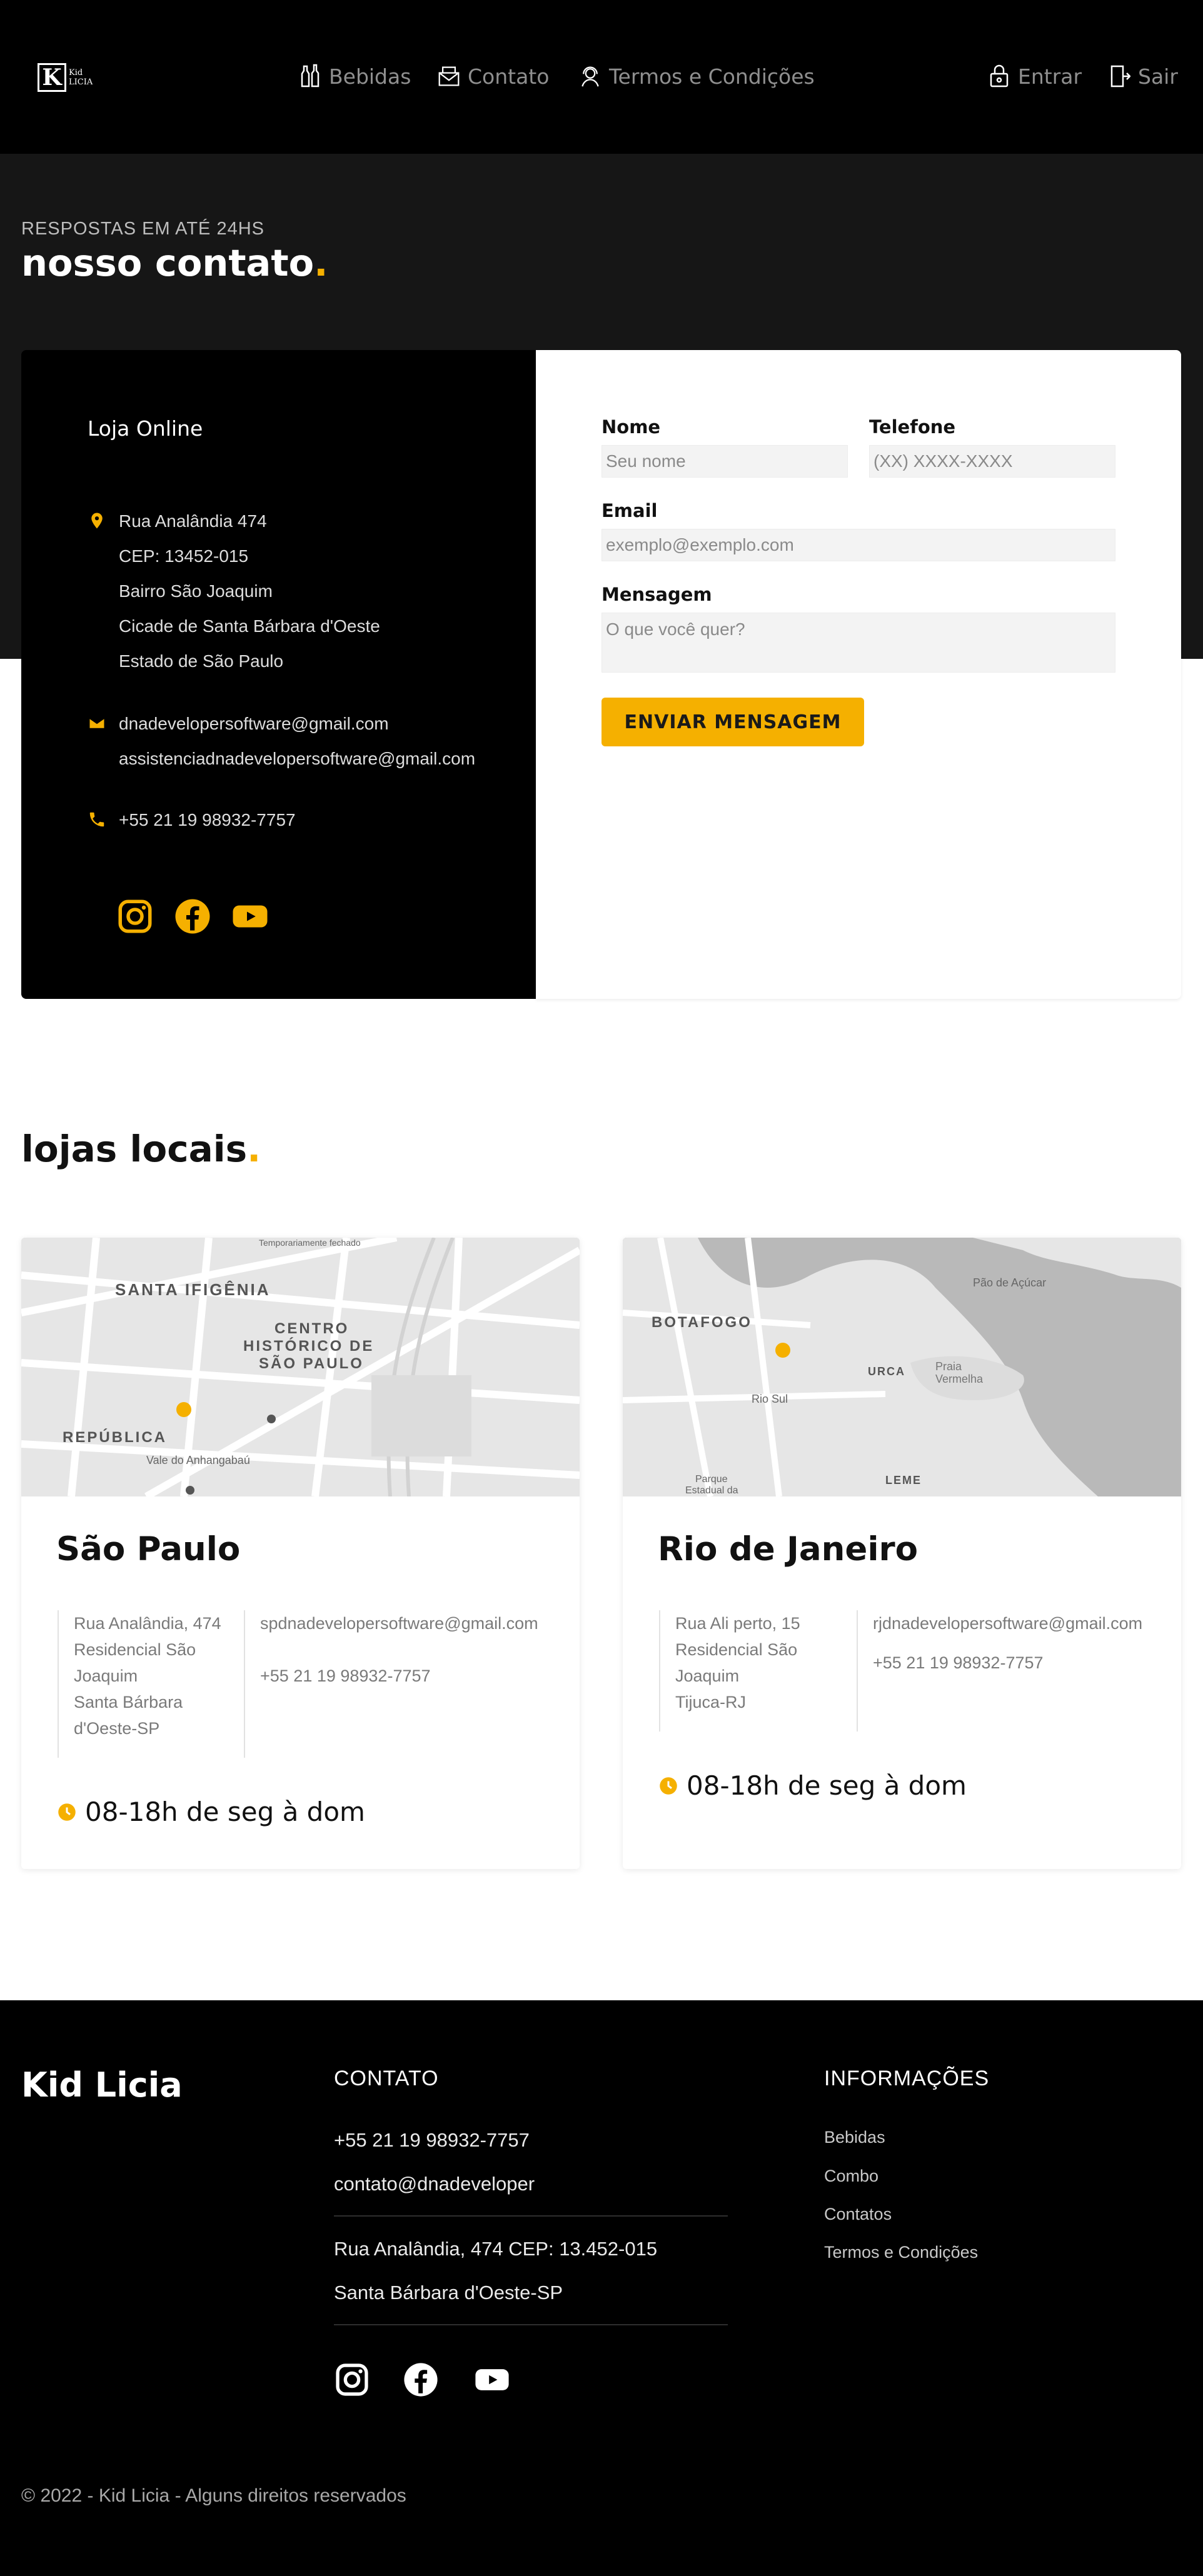  What do you see at coordinates (386, 2078) in the screenshot?
I see `footer-contact-heading: CONTATO` at bounding box center [386, 2078].